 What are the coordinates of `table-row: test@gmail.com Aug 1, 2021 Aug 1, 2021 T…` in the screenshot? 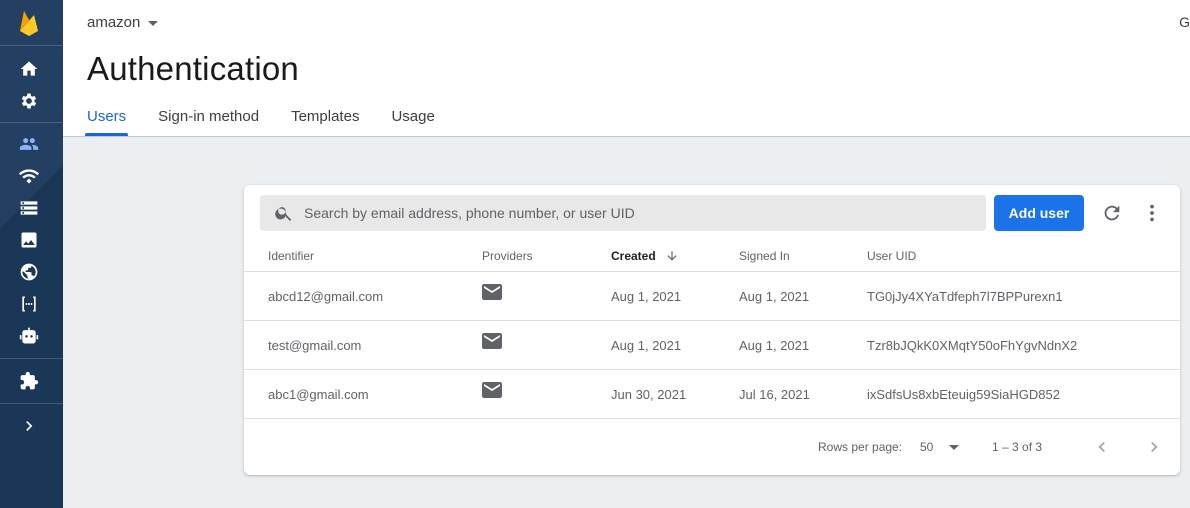 It's located at (712, 345).